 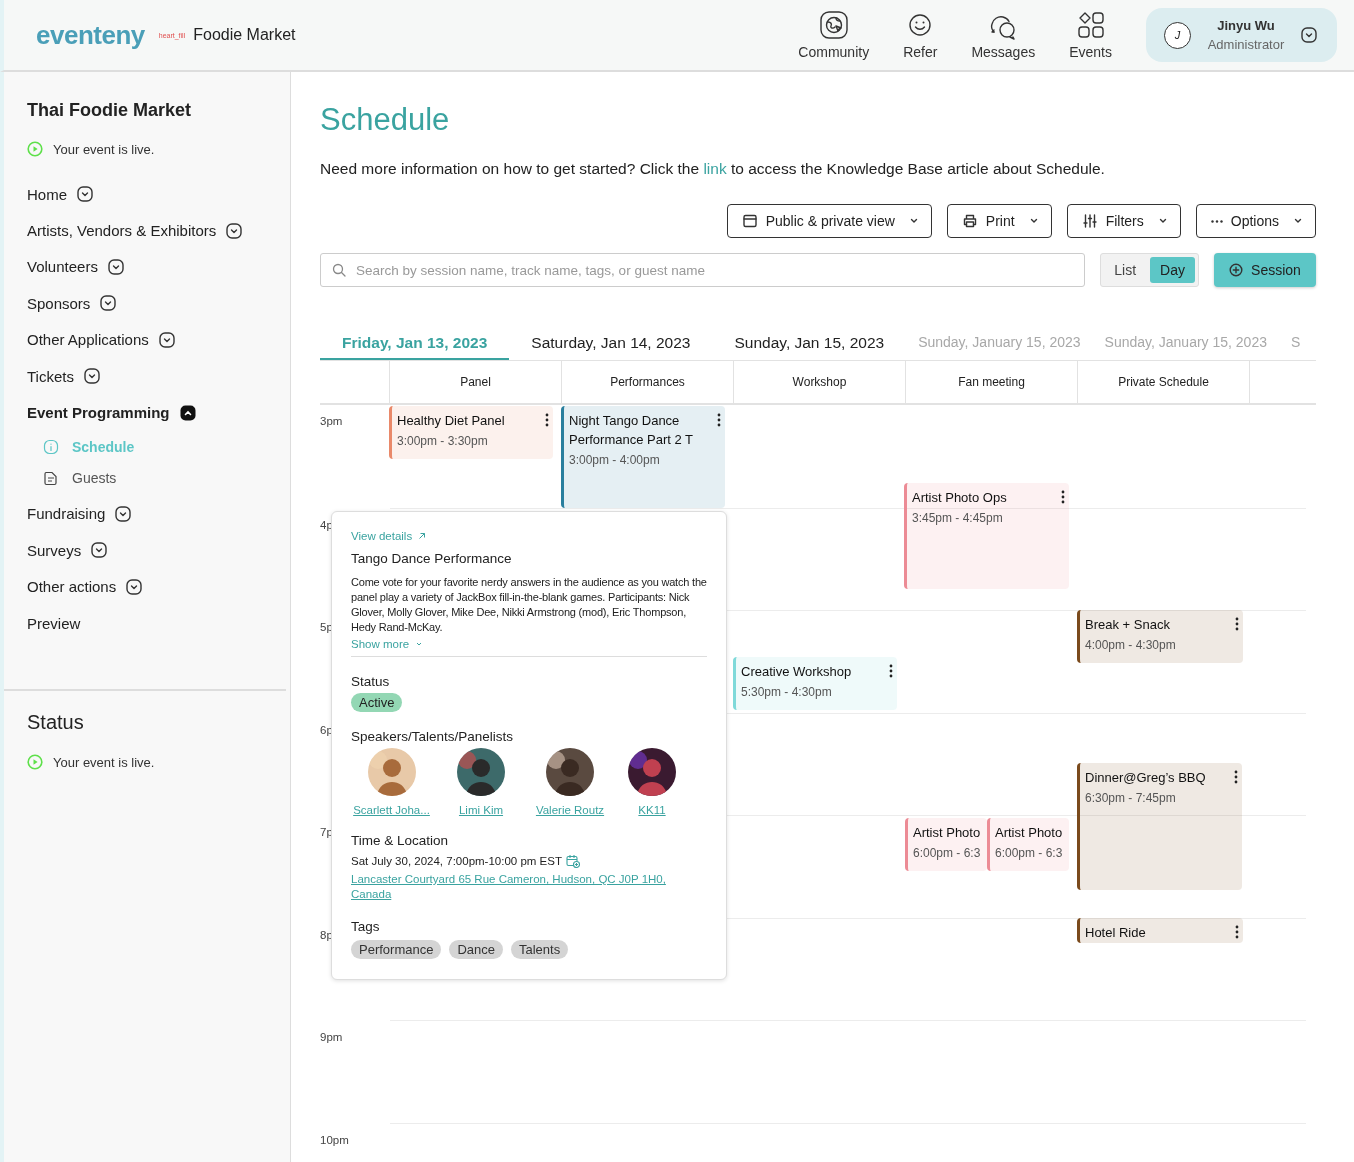 What do you see at coordinates (615, 460) in the screenshot?
I see `event-time: 3:00pm - 4:00pm` at bounding box center [615, 460].